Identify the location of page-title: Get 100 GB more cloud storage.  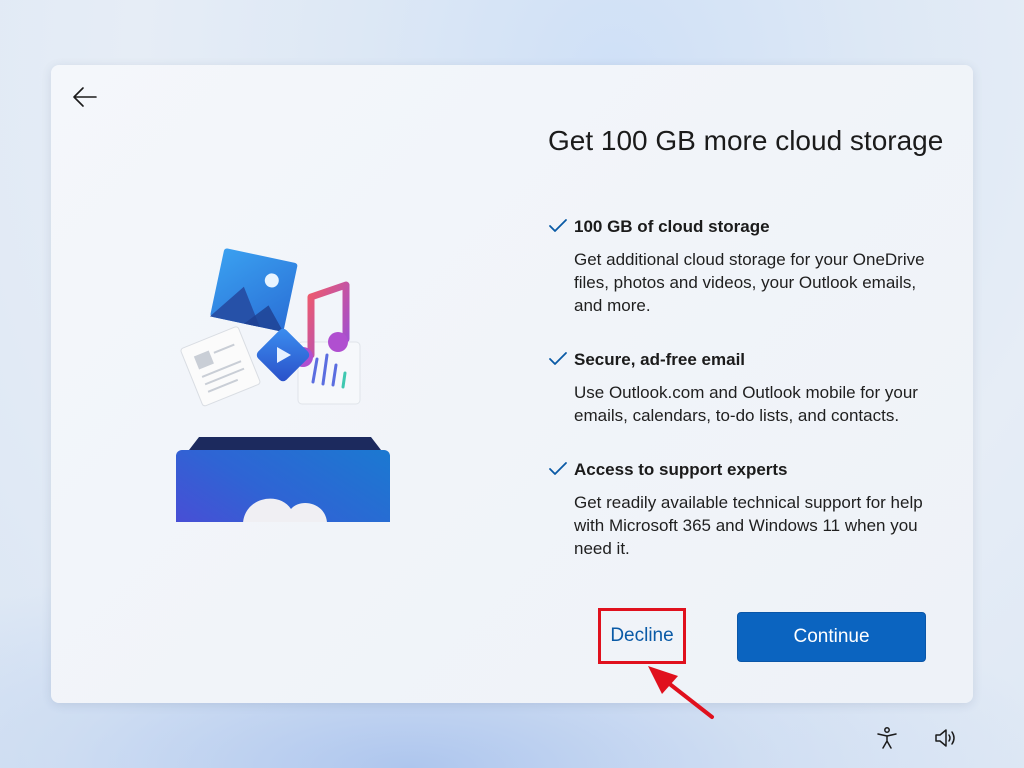
(746, 140).